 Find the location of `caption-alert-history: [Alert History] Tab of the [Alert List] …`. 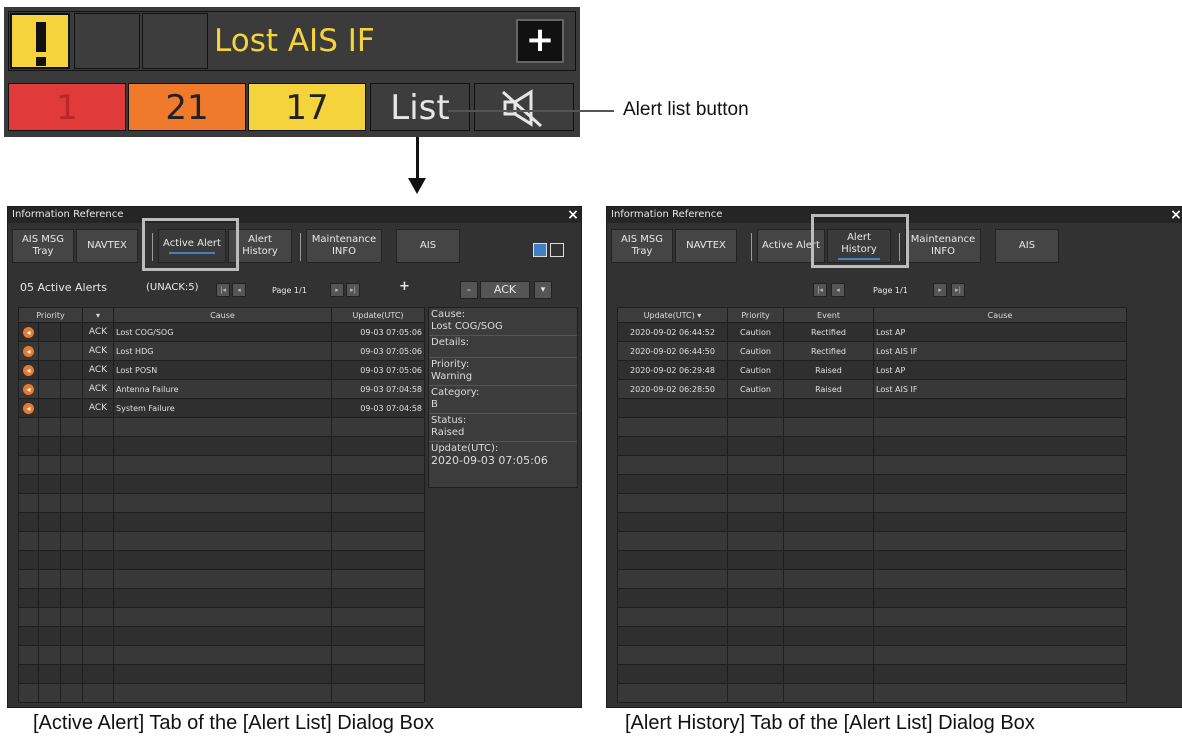

caption-alert-history: [Alert History] Tab of the [Alert List] … is located at coordinates (830, 723).